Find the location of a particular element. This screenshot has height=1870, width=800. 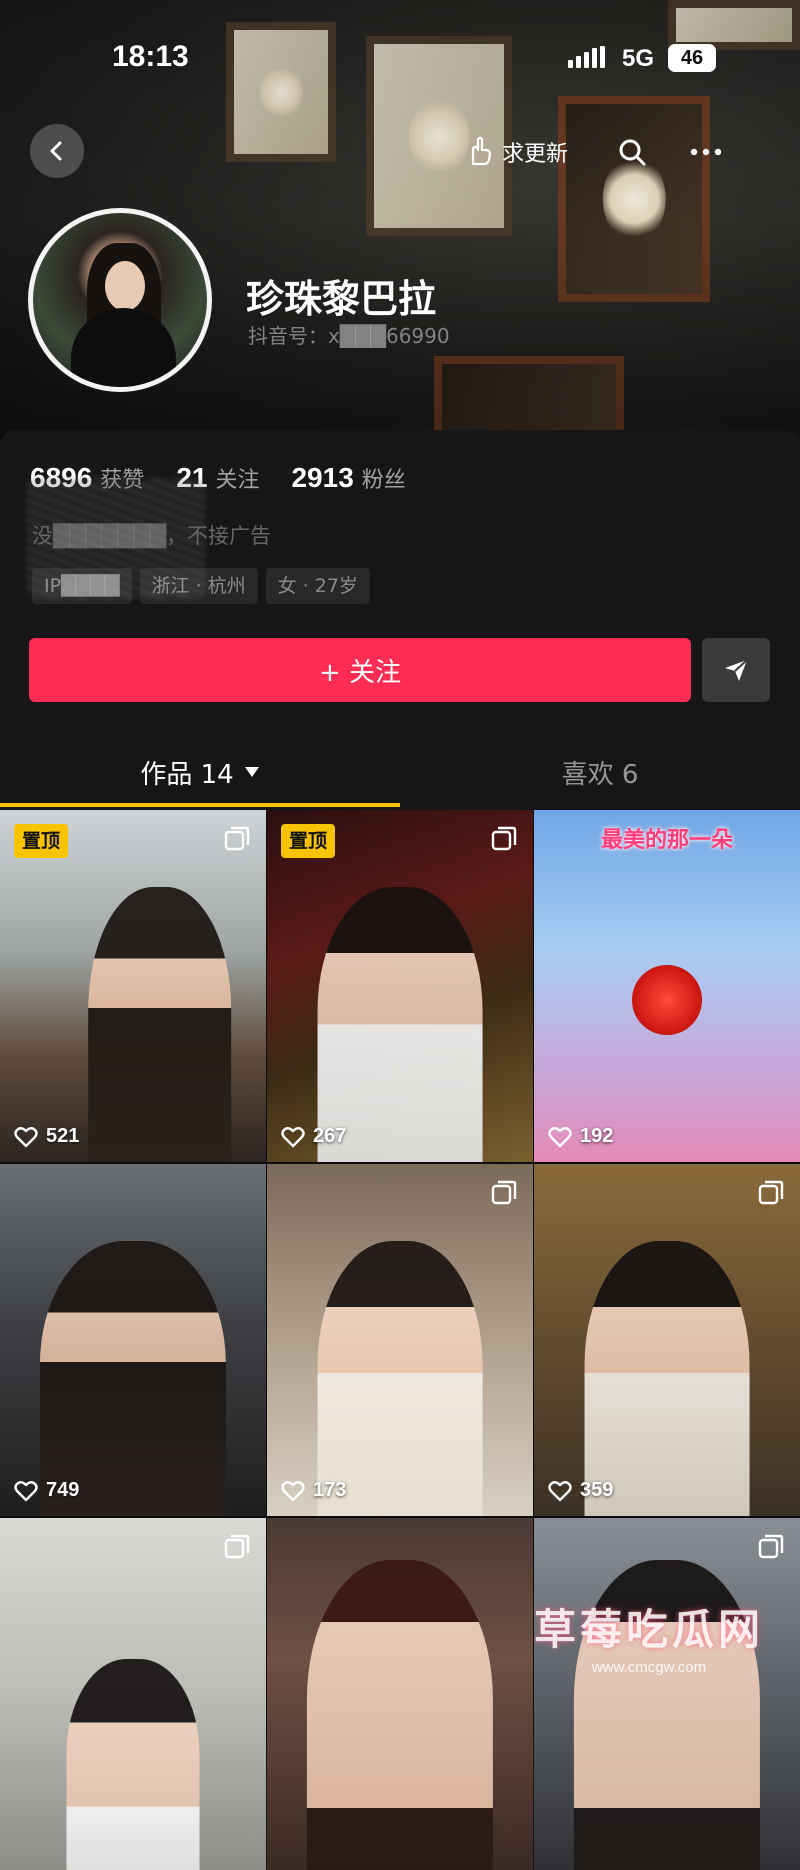

like-count: 359 is located at coordinates (580, 1490).